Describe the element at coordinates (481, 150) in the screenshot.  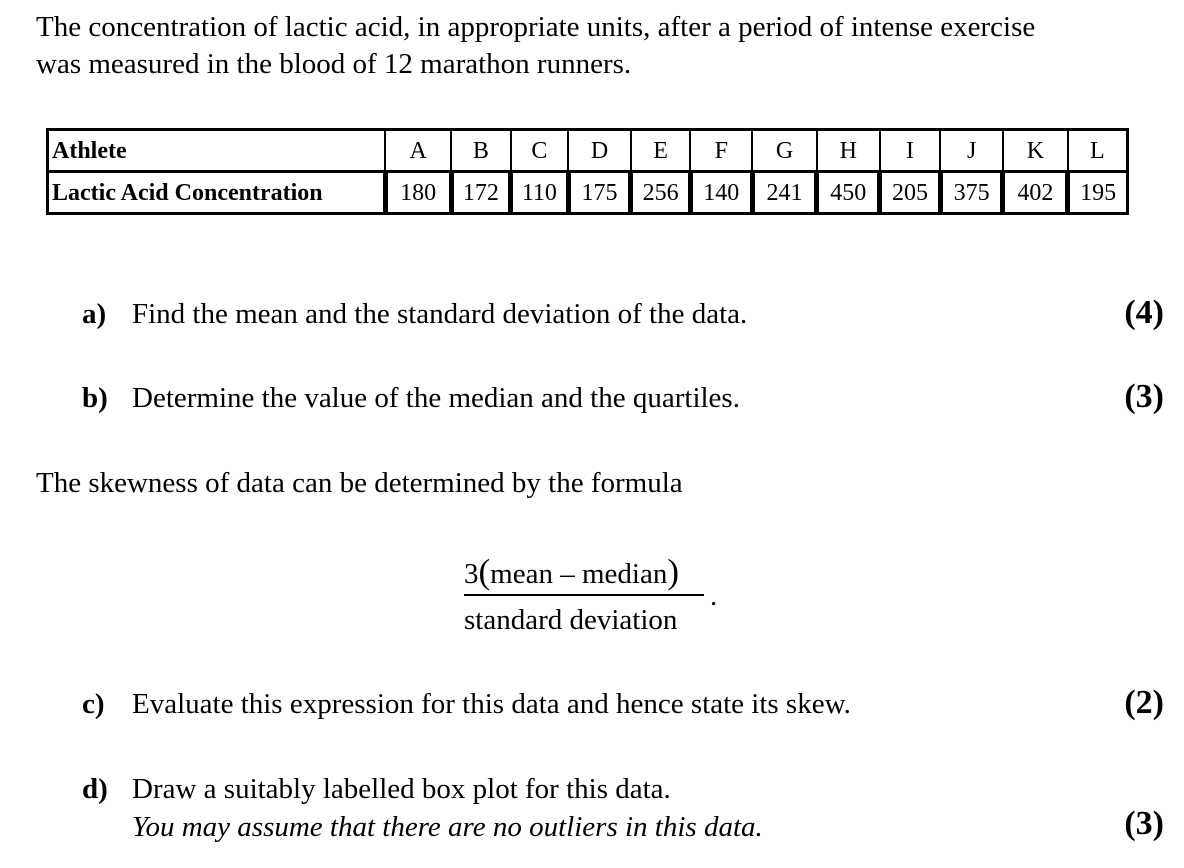
I see `athlete-cell: B` at that location.